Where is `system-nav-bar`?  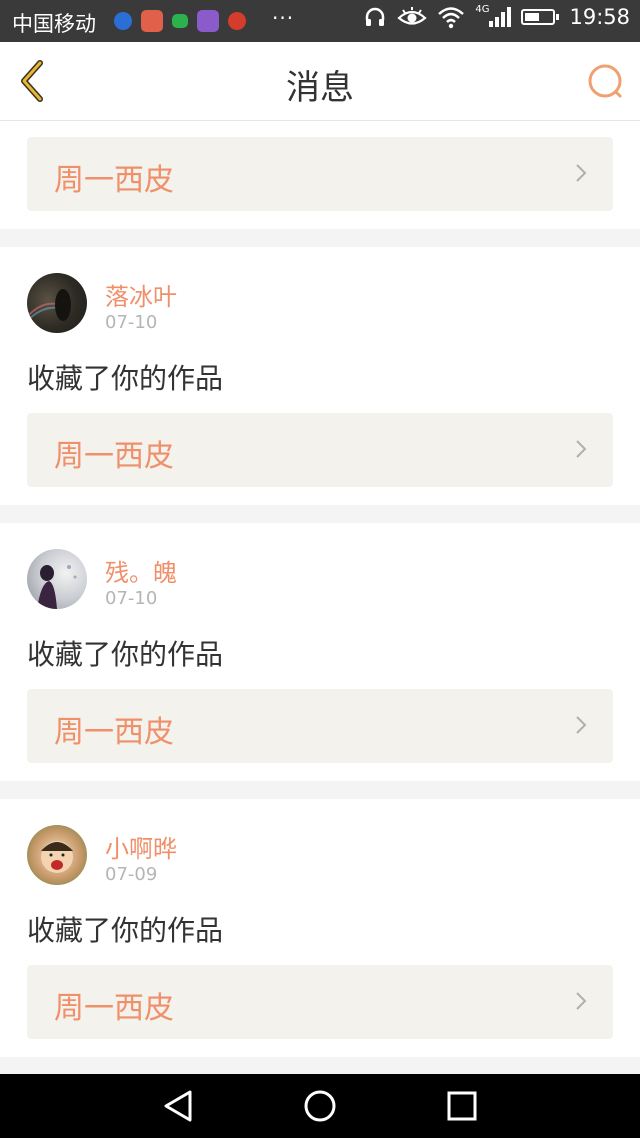
system-nav-bar is located at coordinates (320, 1106).